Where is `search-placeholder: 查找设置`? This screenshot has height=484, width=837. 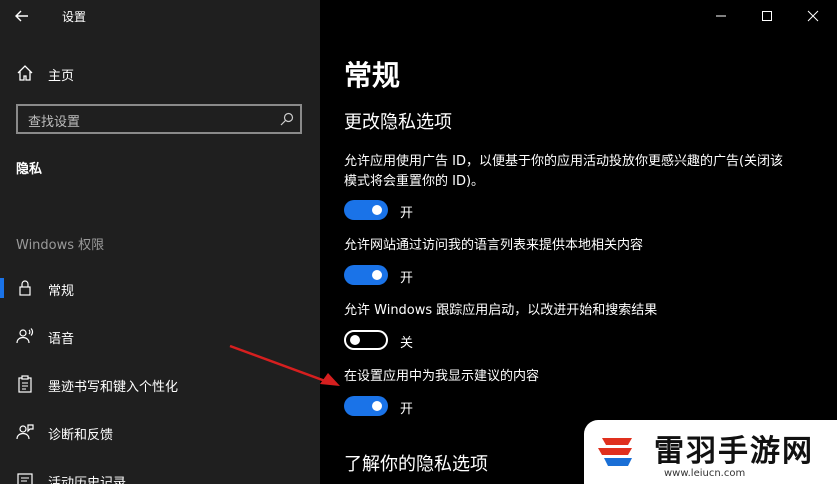 search-placeholder: 查找设置 is located at coordinates (54, 122).